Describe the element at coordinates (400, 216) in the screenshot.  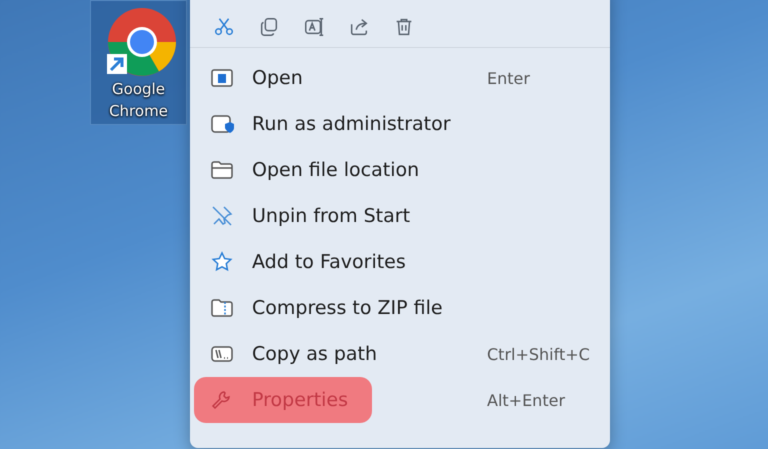
I see `menu-item: Unpin from Start` at that location.